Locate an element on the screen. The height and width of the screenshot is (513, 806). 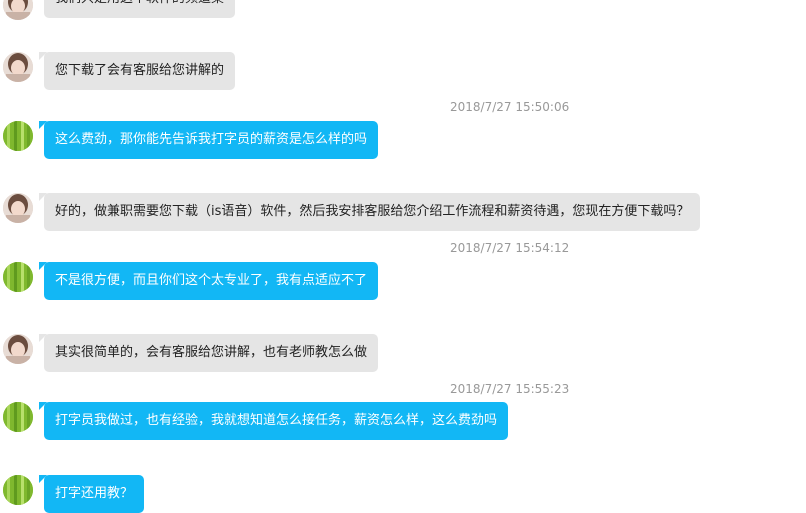
message-timestamp: 2018/7/27 15:54:12 is located at coordinates (510, 248).